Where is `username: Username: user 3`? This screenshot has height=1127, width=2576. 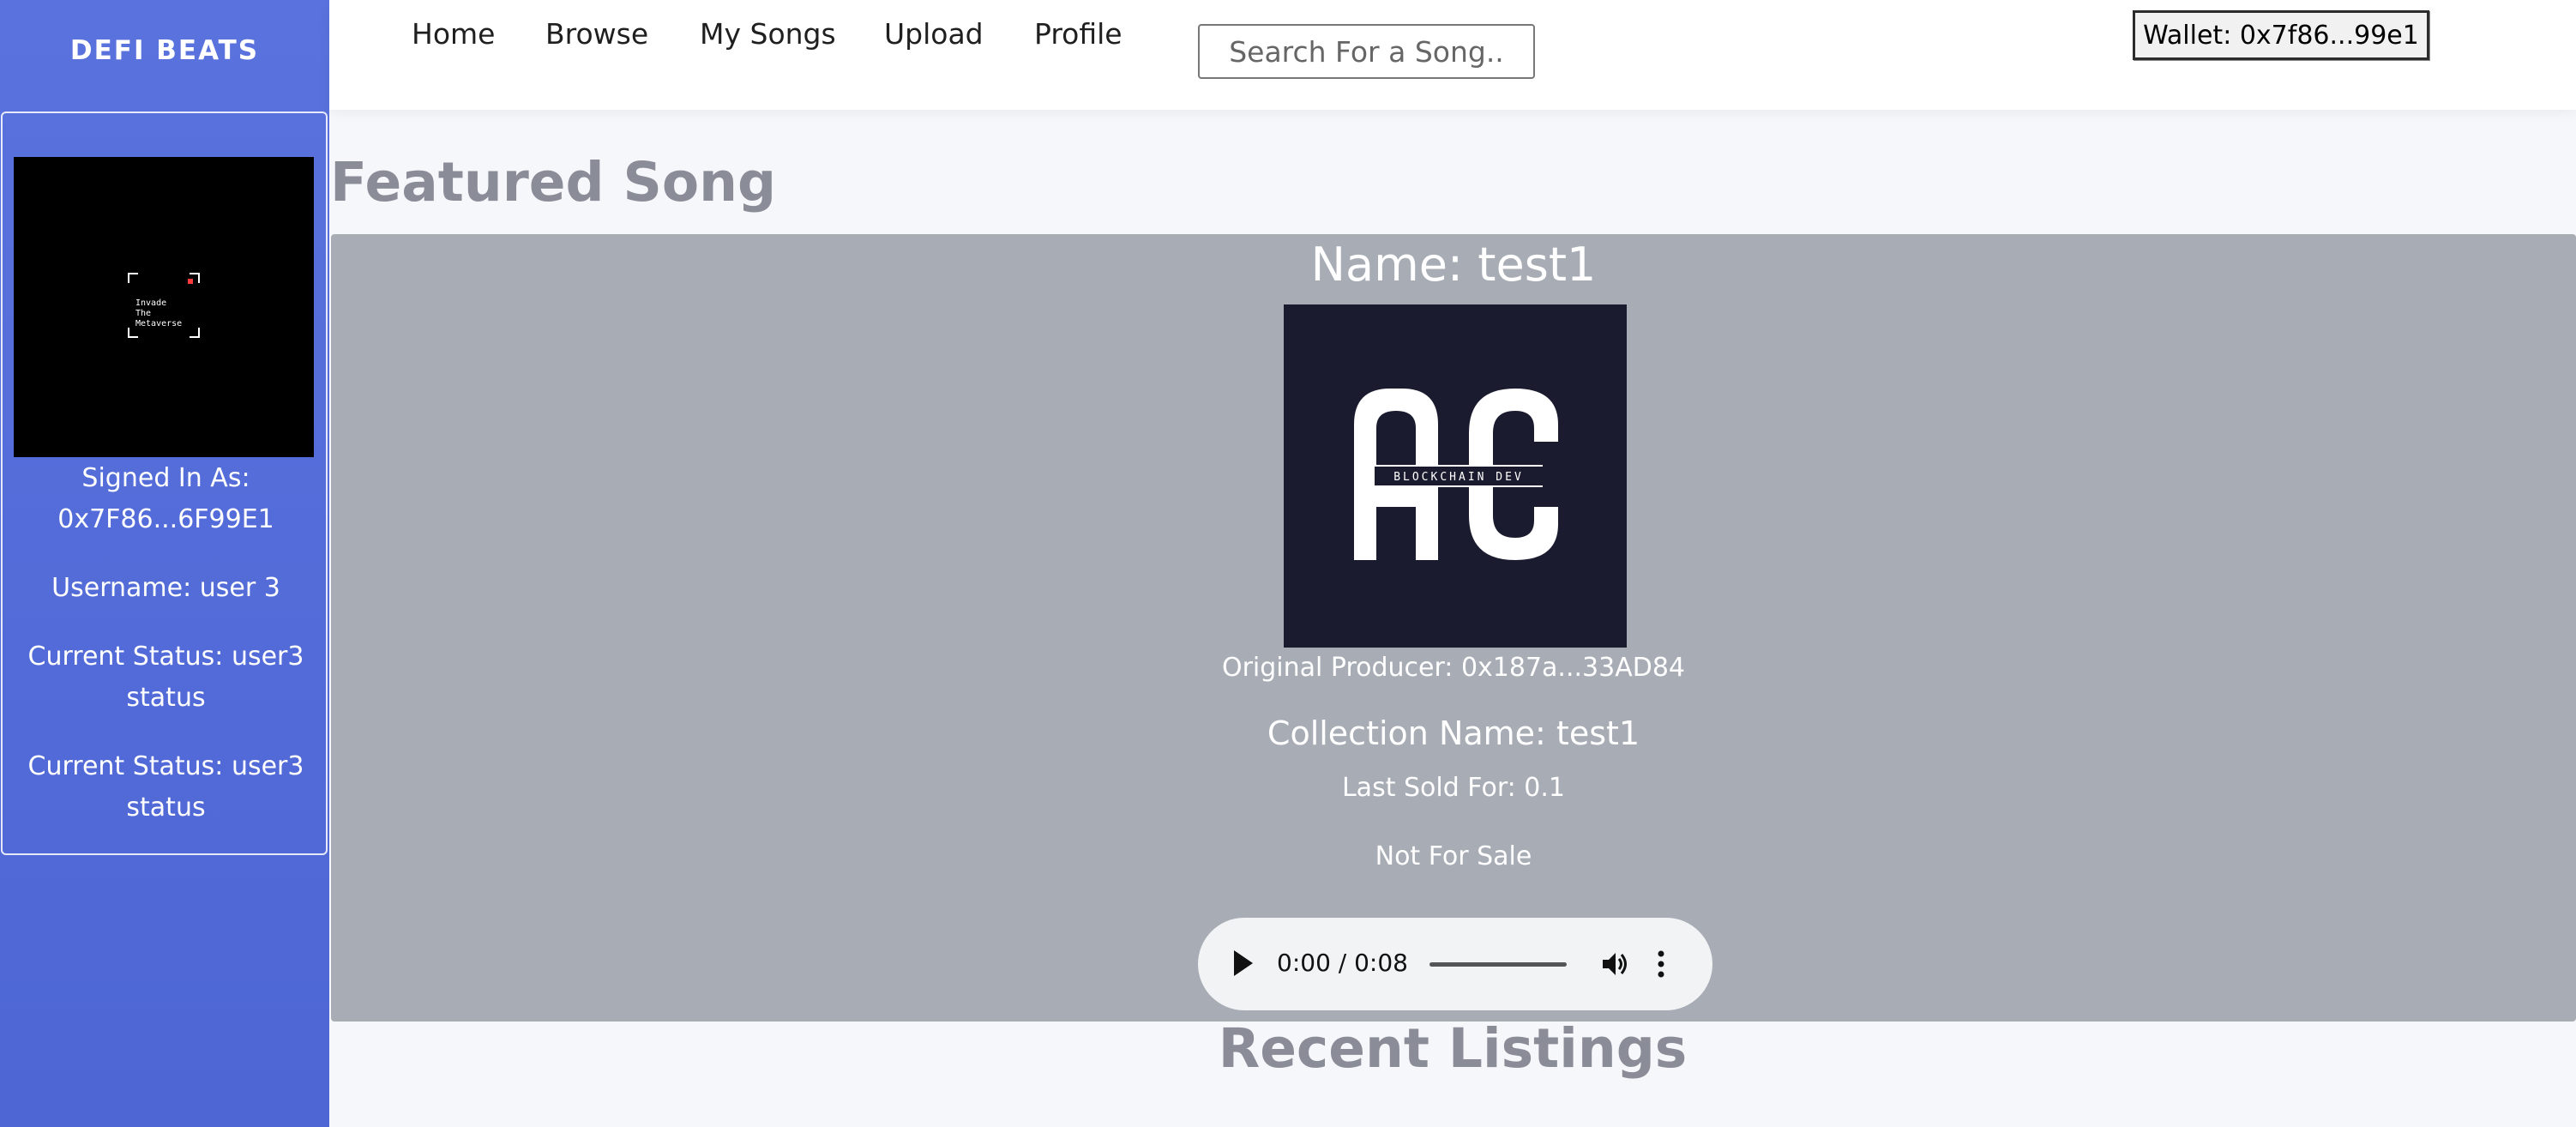
username: Username: user 3 is located at coordinates (166, 588).